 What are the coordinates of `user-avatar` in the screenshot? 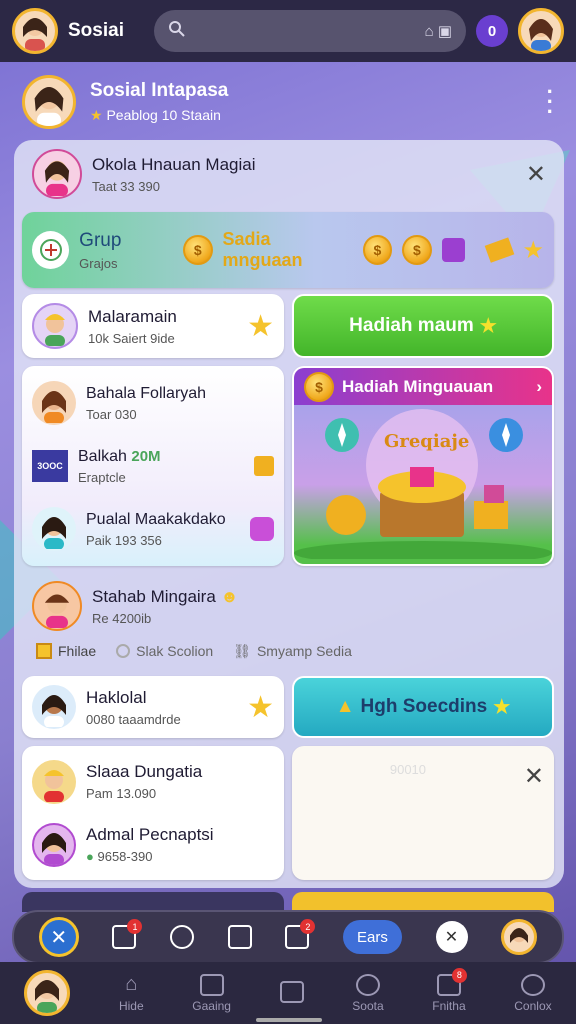 It's located at (35, 31).